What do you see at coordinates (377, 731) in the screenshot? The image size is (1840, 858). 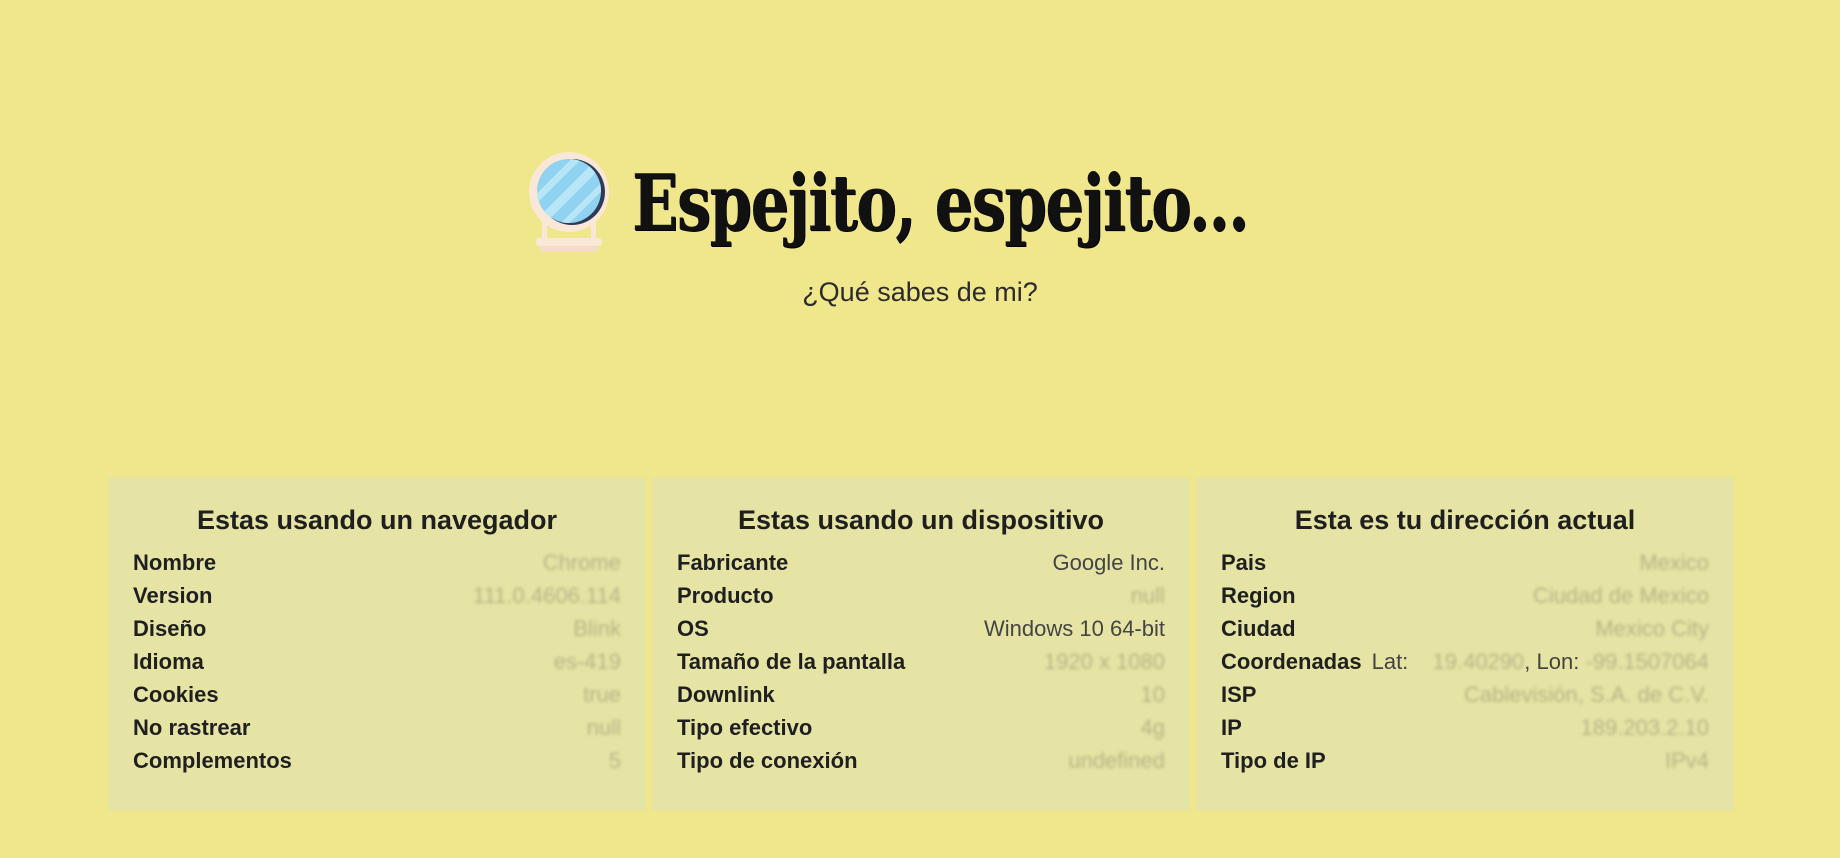 I see `browser-row-do-not-track: No rastrear null` at bounding box center [377, 731].